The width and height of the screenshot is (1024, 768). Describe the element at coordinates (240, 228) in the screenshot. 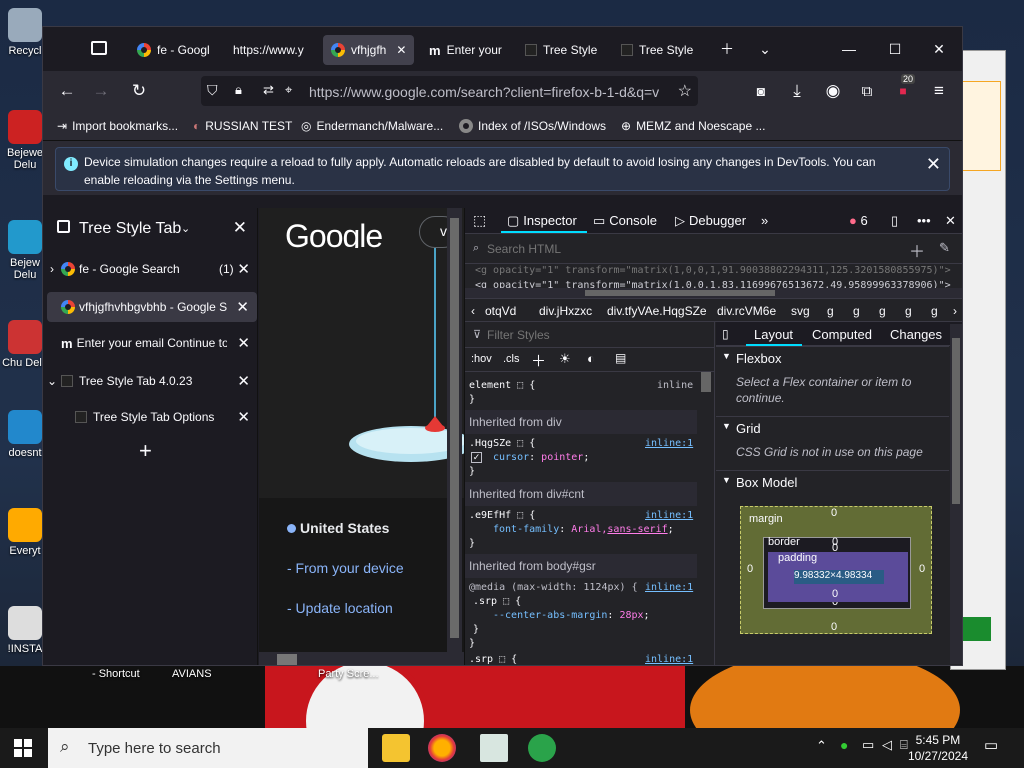

I see `close-sidebar-icon: ✕` at that location.